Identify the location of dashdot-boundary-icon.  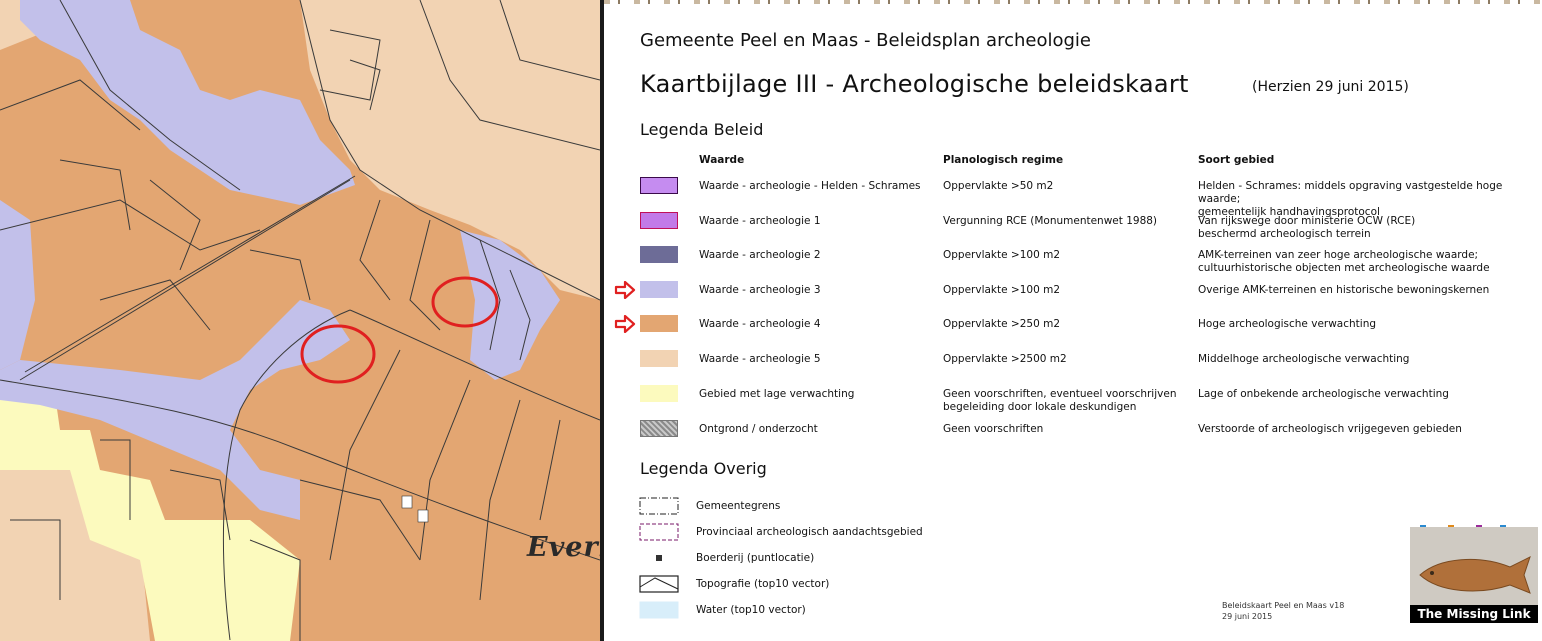
(659, 506).